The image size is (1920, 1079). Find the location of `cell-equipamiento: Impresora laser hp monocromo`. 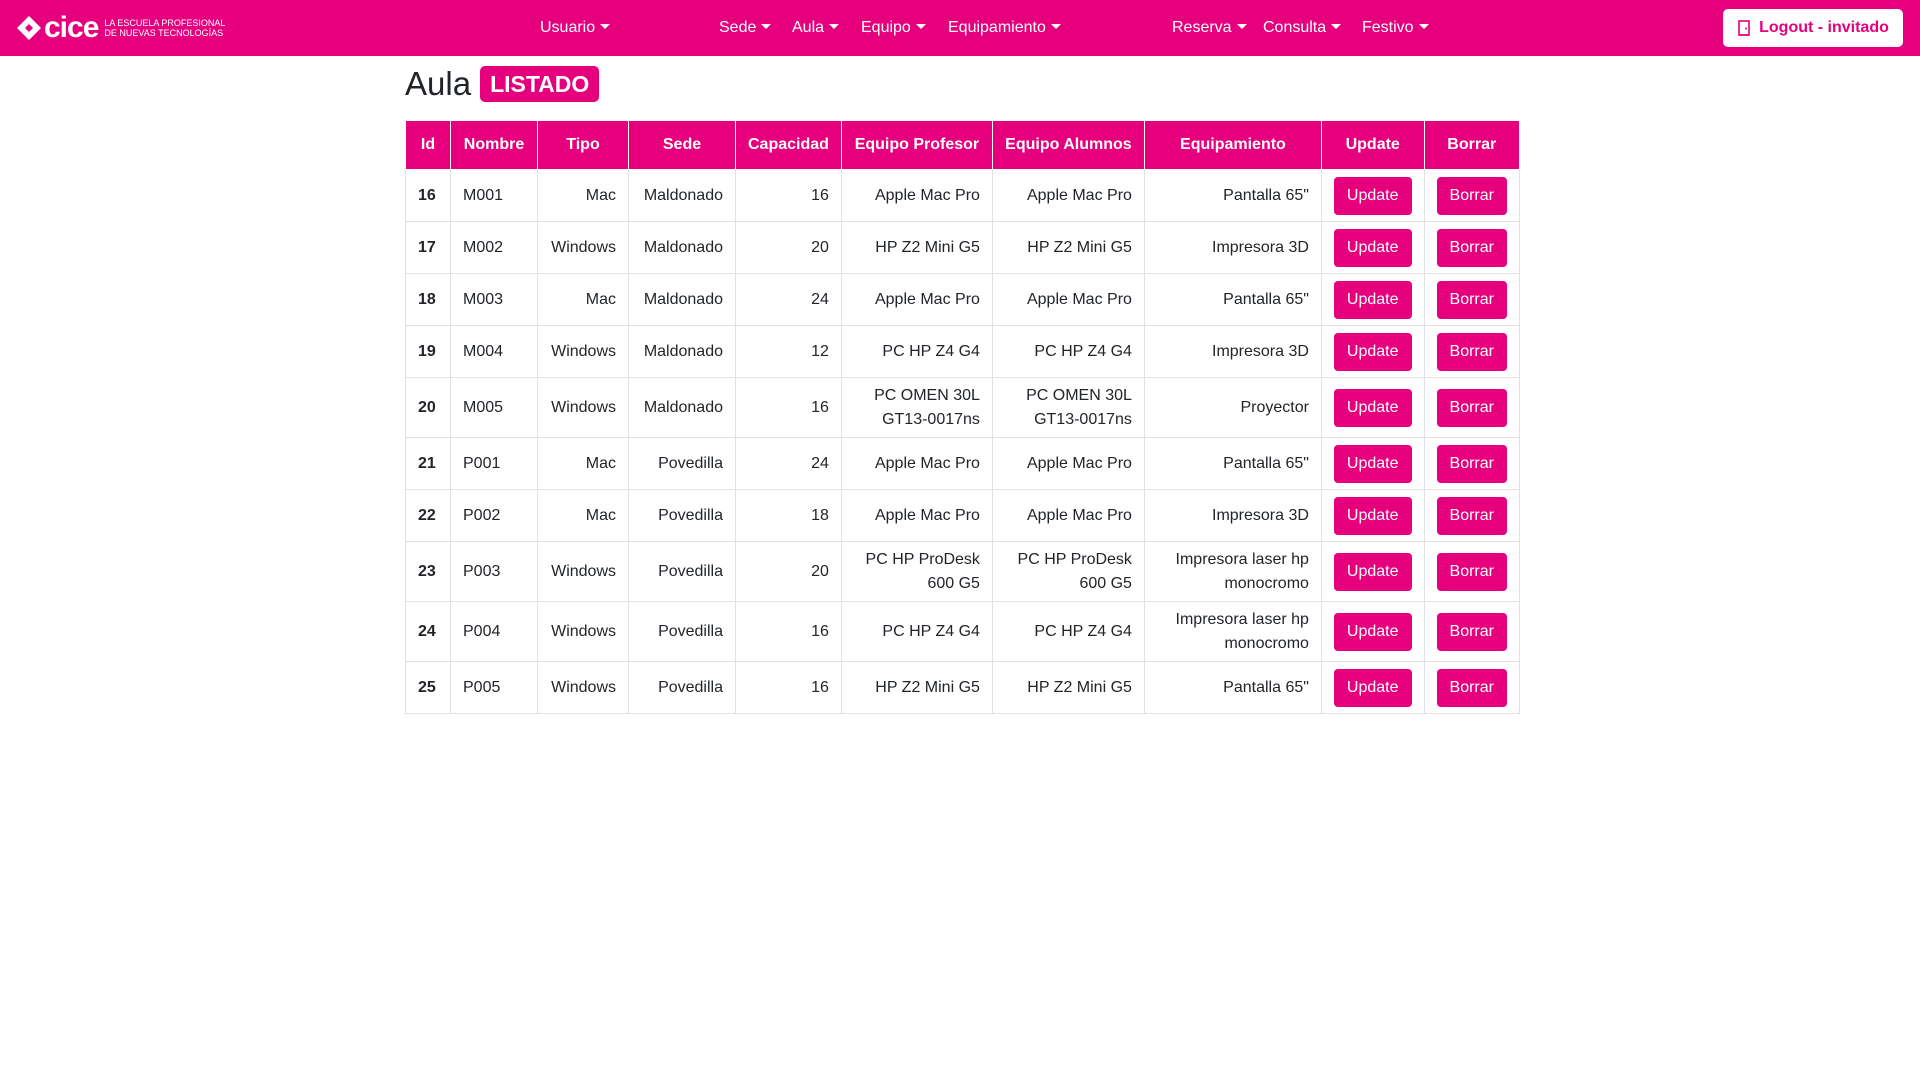

cell-equipamiento: Impresora laser hp monocromo is located at coordinates (1232, 571).